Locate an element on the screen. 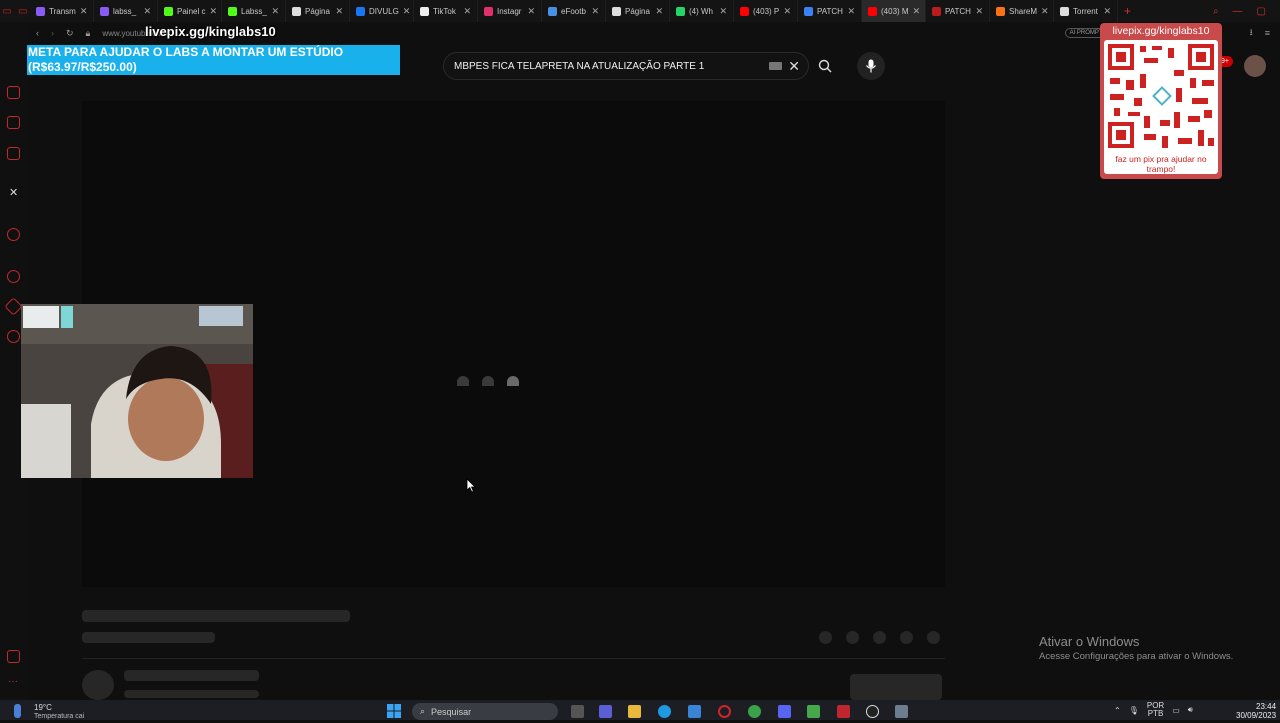 The height and width of the screenshot is (723, 1280). cube-icon is located at coordinates (13, 306).